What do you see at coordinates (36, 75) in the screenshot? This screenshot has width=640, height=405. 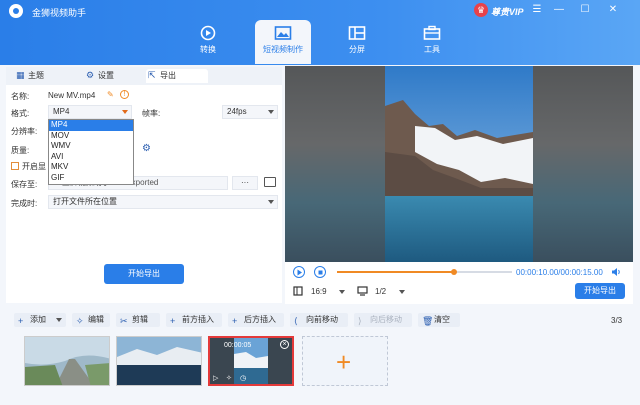 I see `tab-theme-label: 主题` at bounding box center [36, 75].